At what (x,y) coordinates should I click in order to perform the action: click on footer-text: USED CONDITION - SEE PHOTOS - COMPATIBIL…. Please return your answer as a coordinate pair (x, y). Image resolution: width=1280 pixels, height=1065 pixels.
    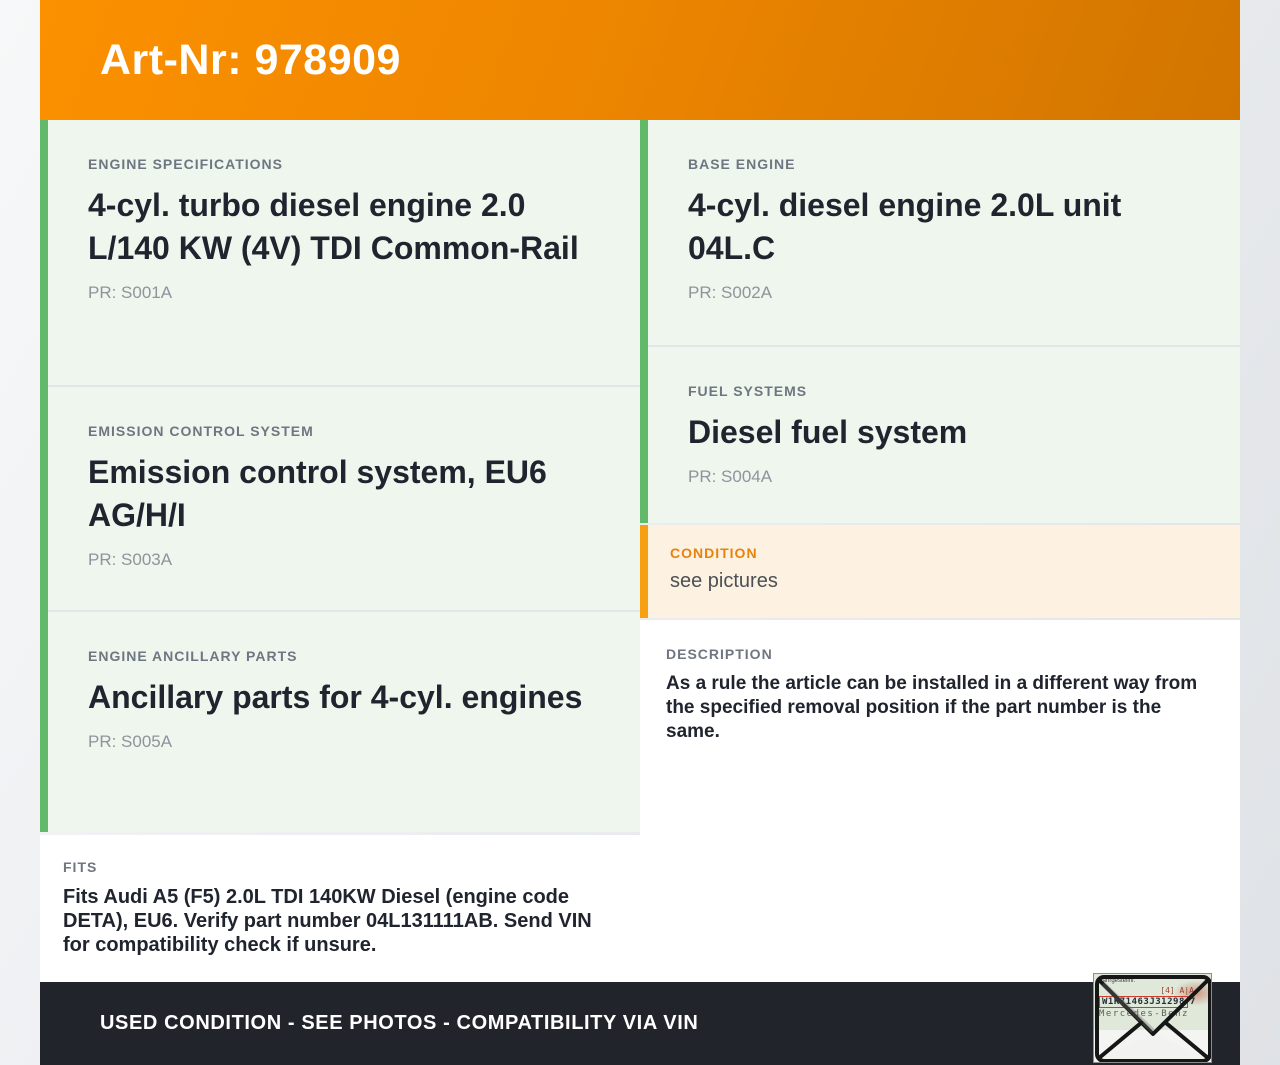
    Looking at the image, I should click on (399, 1023).